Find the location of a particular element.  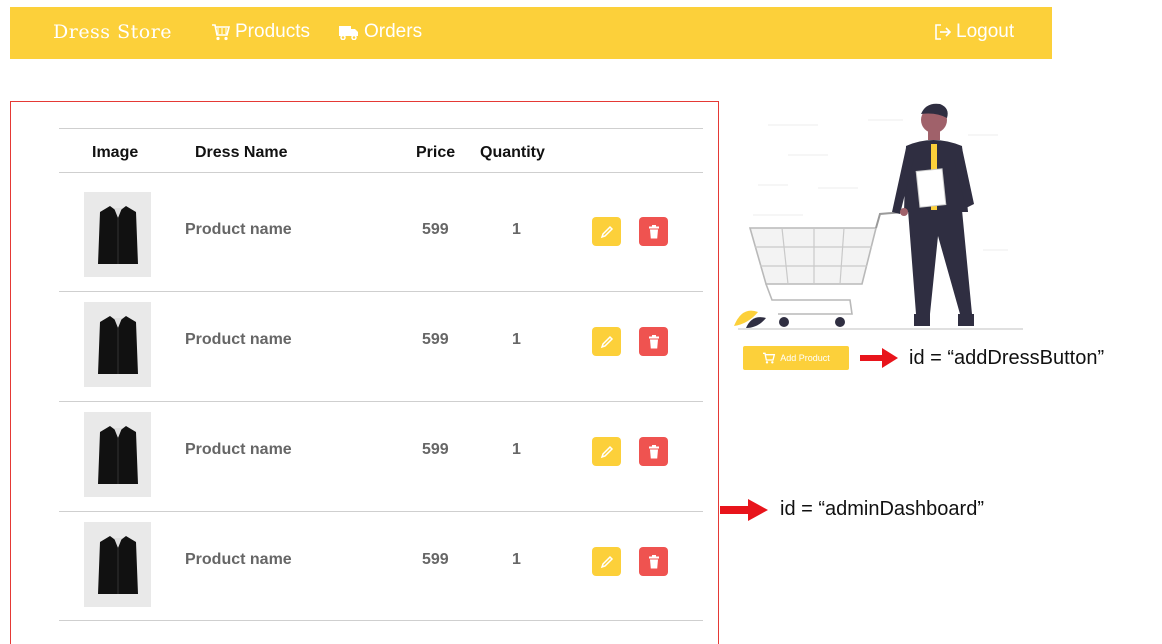

header-dress-name: Dress Name is located at coordinates (241, 152).